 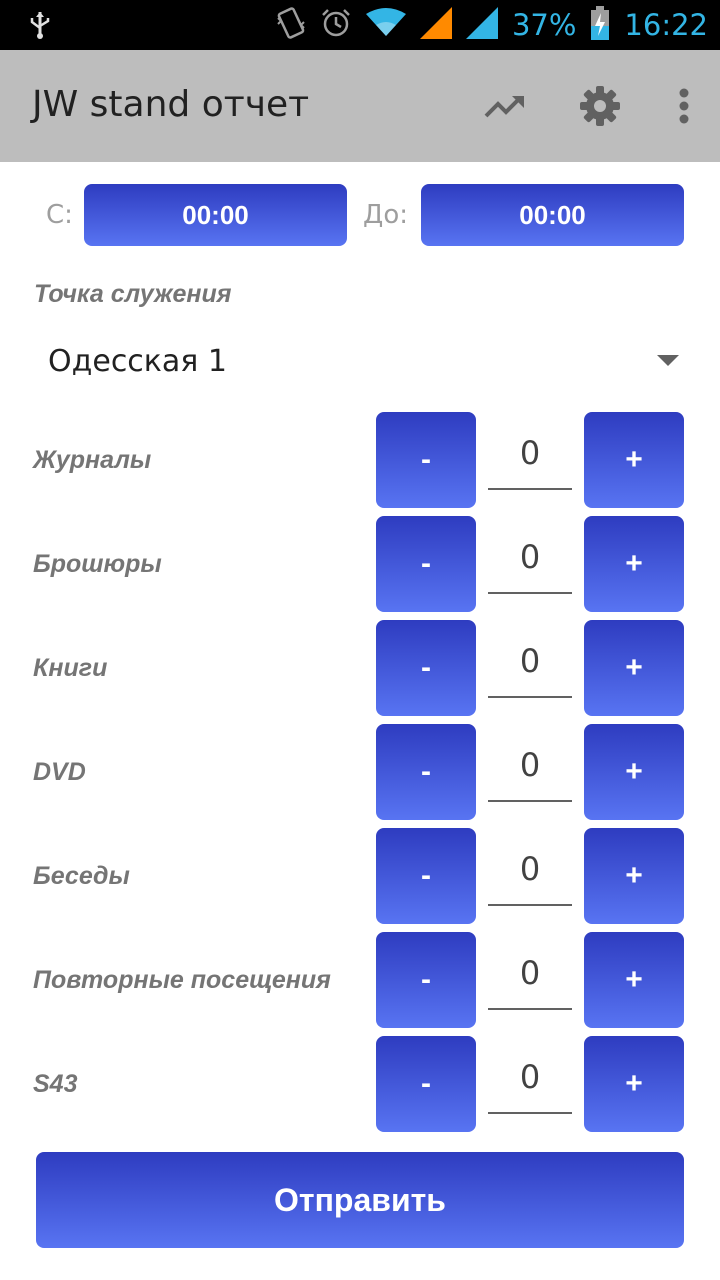 I want to click on overflow-menu-icon, so click(x=684, y=108).